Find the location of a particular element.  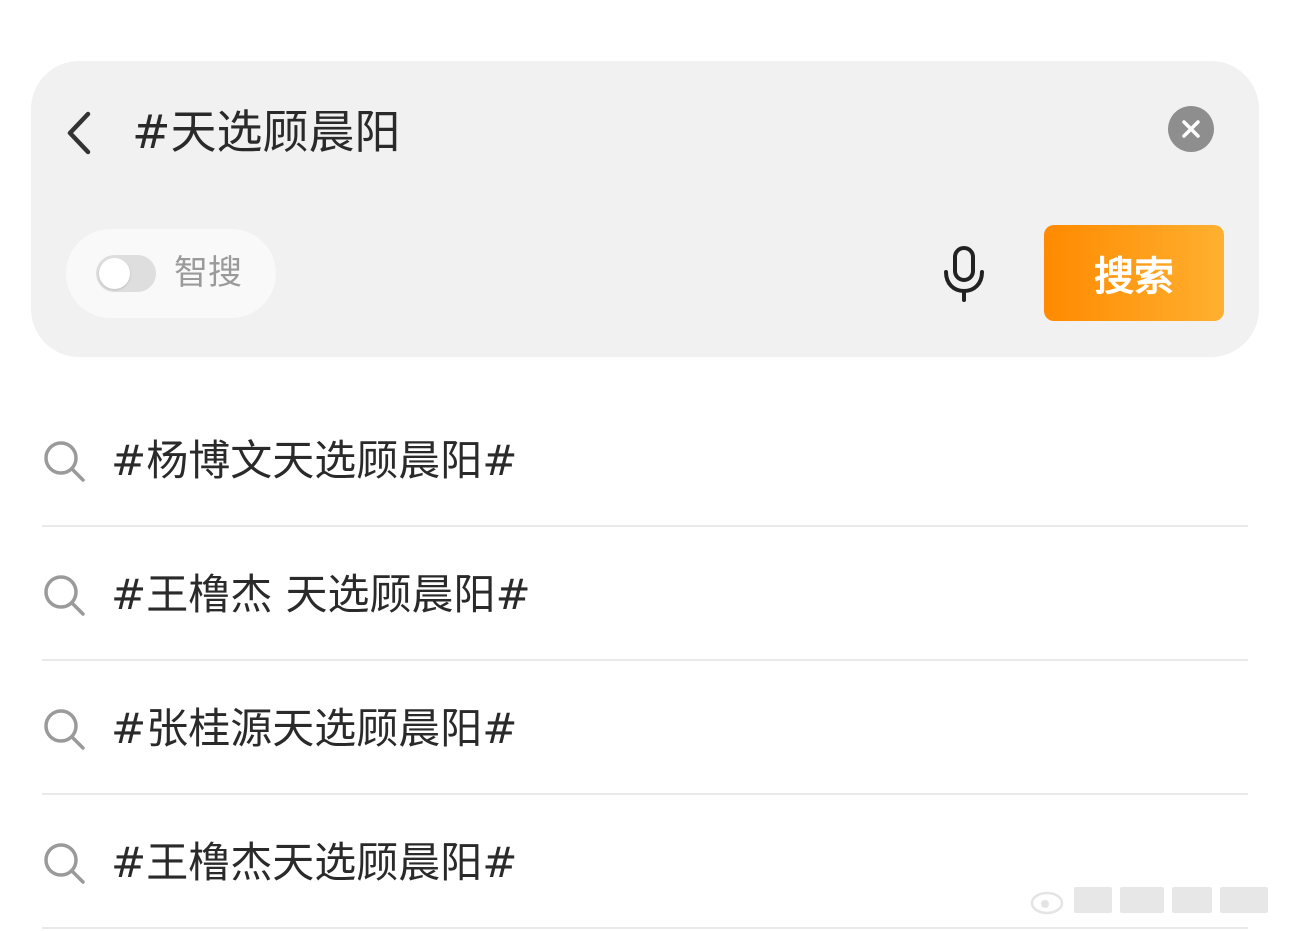

divider is located at coordinates (645, 928).